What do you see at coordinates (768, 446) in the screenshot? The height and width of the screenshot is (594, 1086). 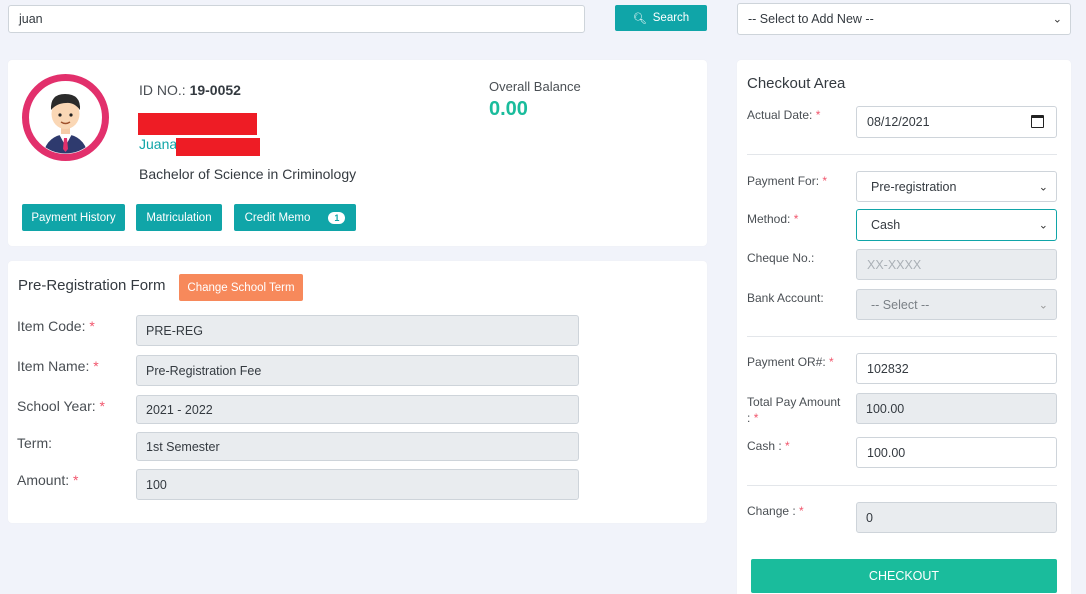 I see `cash-label: Cash : *` at bounding box center [768, 446].